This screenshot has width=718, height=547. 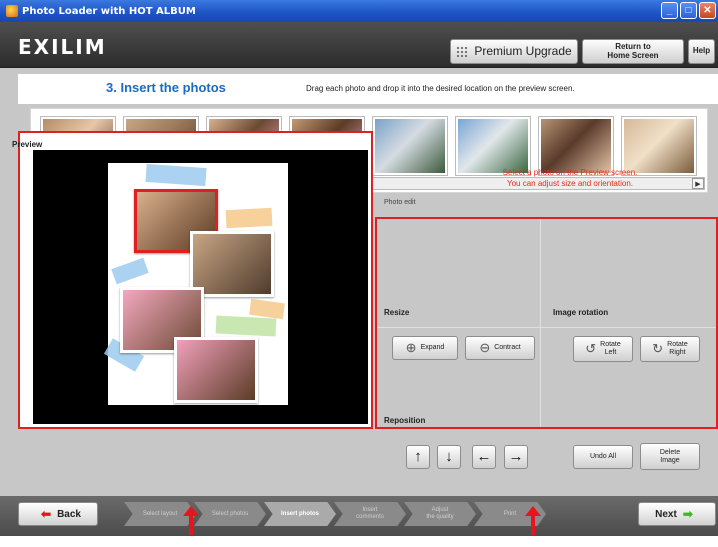 I want to click on window-title: Photo Loader with HOT ALBUM, so click(x=109, y=11).